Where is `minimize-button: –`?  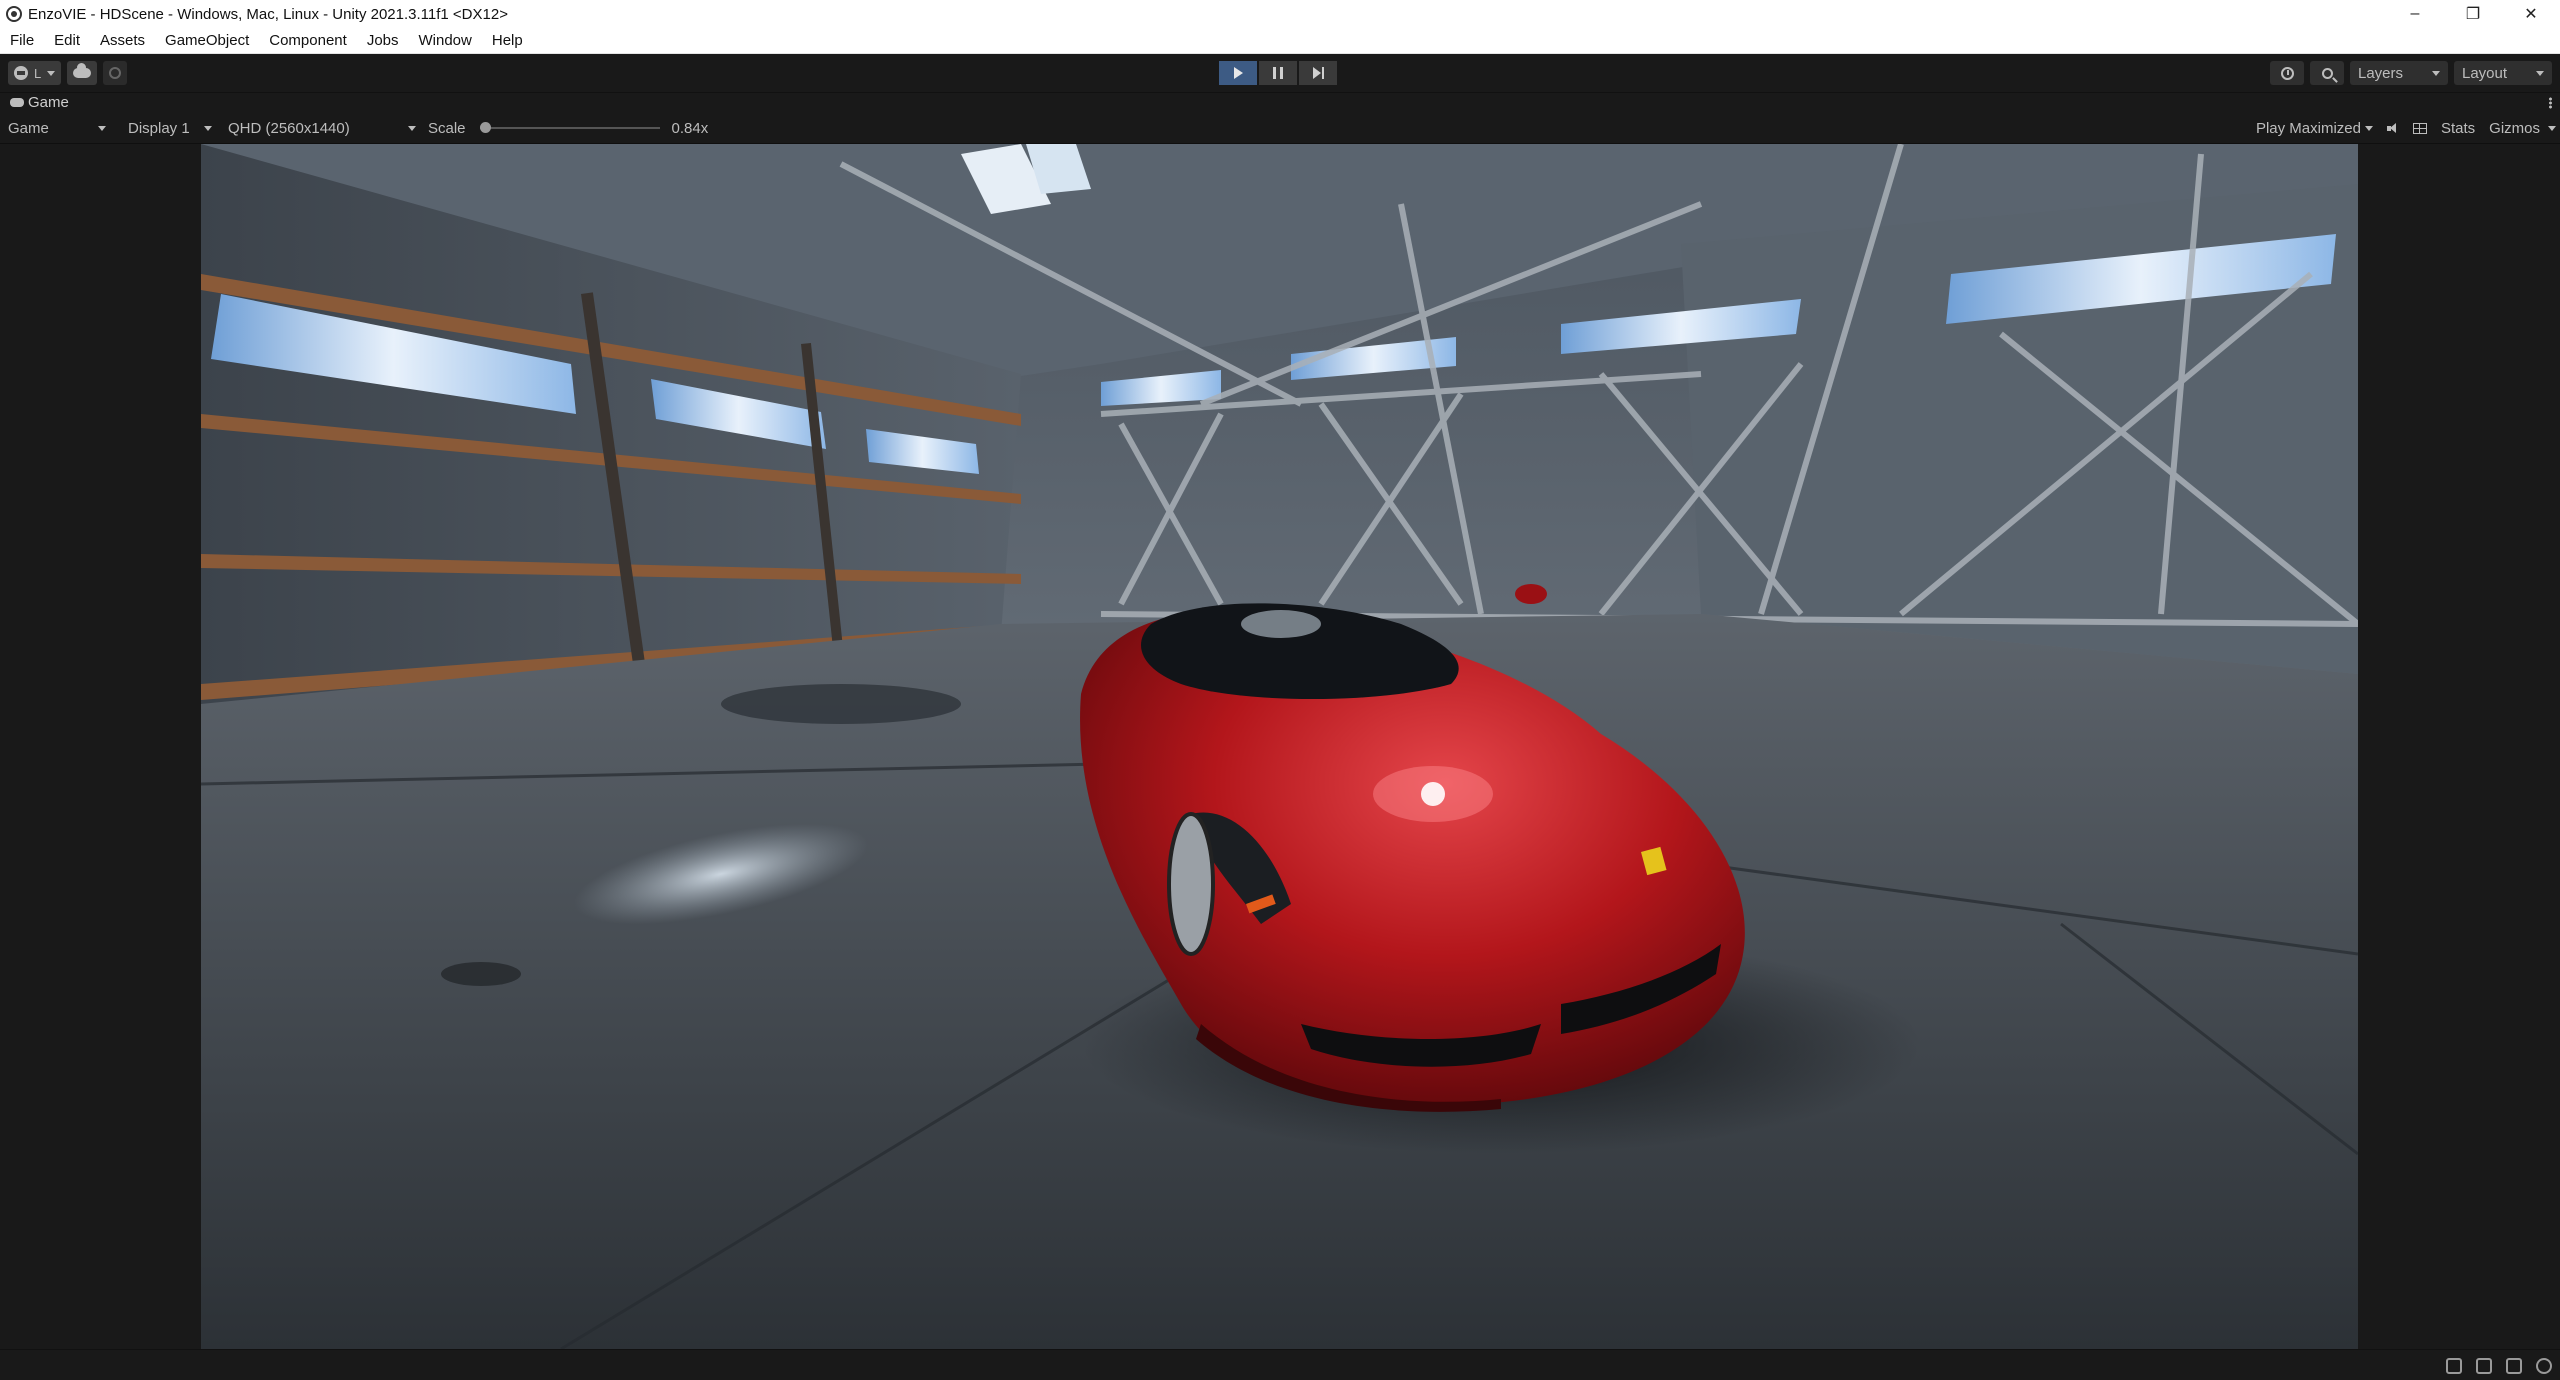 minimize-button: – is located at coordinates (2415, 14).